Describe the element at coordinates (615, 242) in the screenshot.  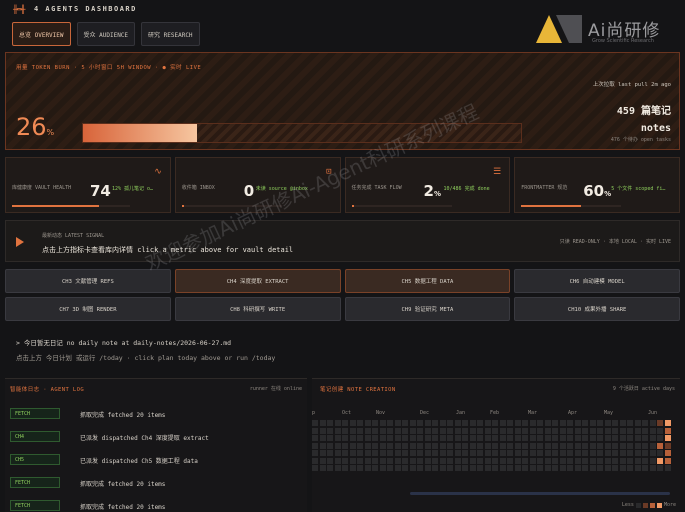
I see `signal-status: 只读 READ-ONLY · 本地 LOCAL · 实时 LIVE` at that location.